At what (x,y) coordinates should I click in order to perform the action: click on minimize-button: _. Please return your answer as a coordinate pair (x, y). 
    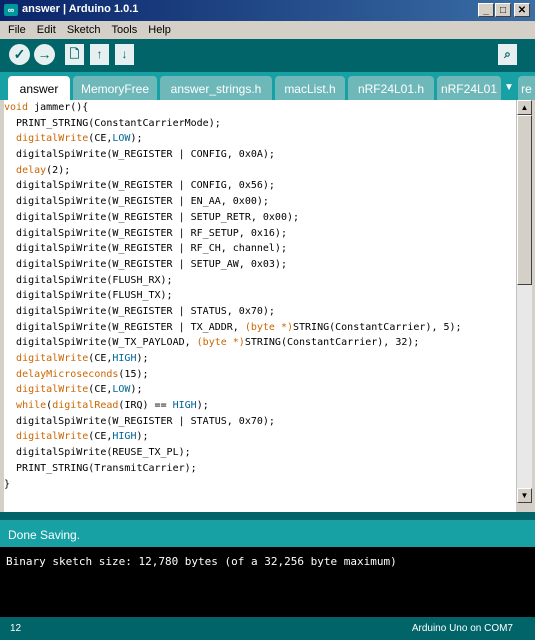
    Looking at the image, I should click on (486, 10).